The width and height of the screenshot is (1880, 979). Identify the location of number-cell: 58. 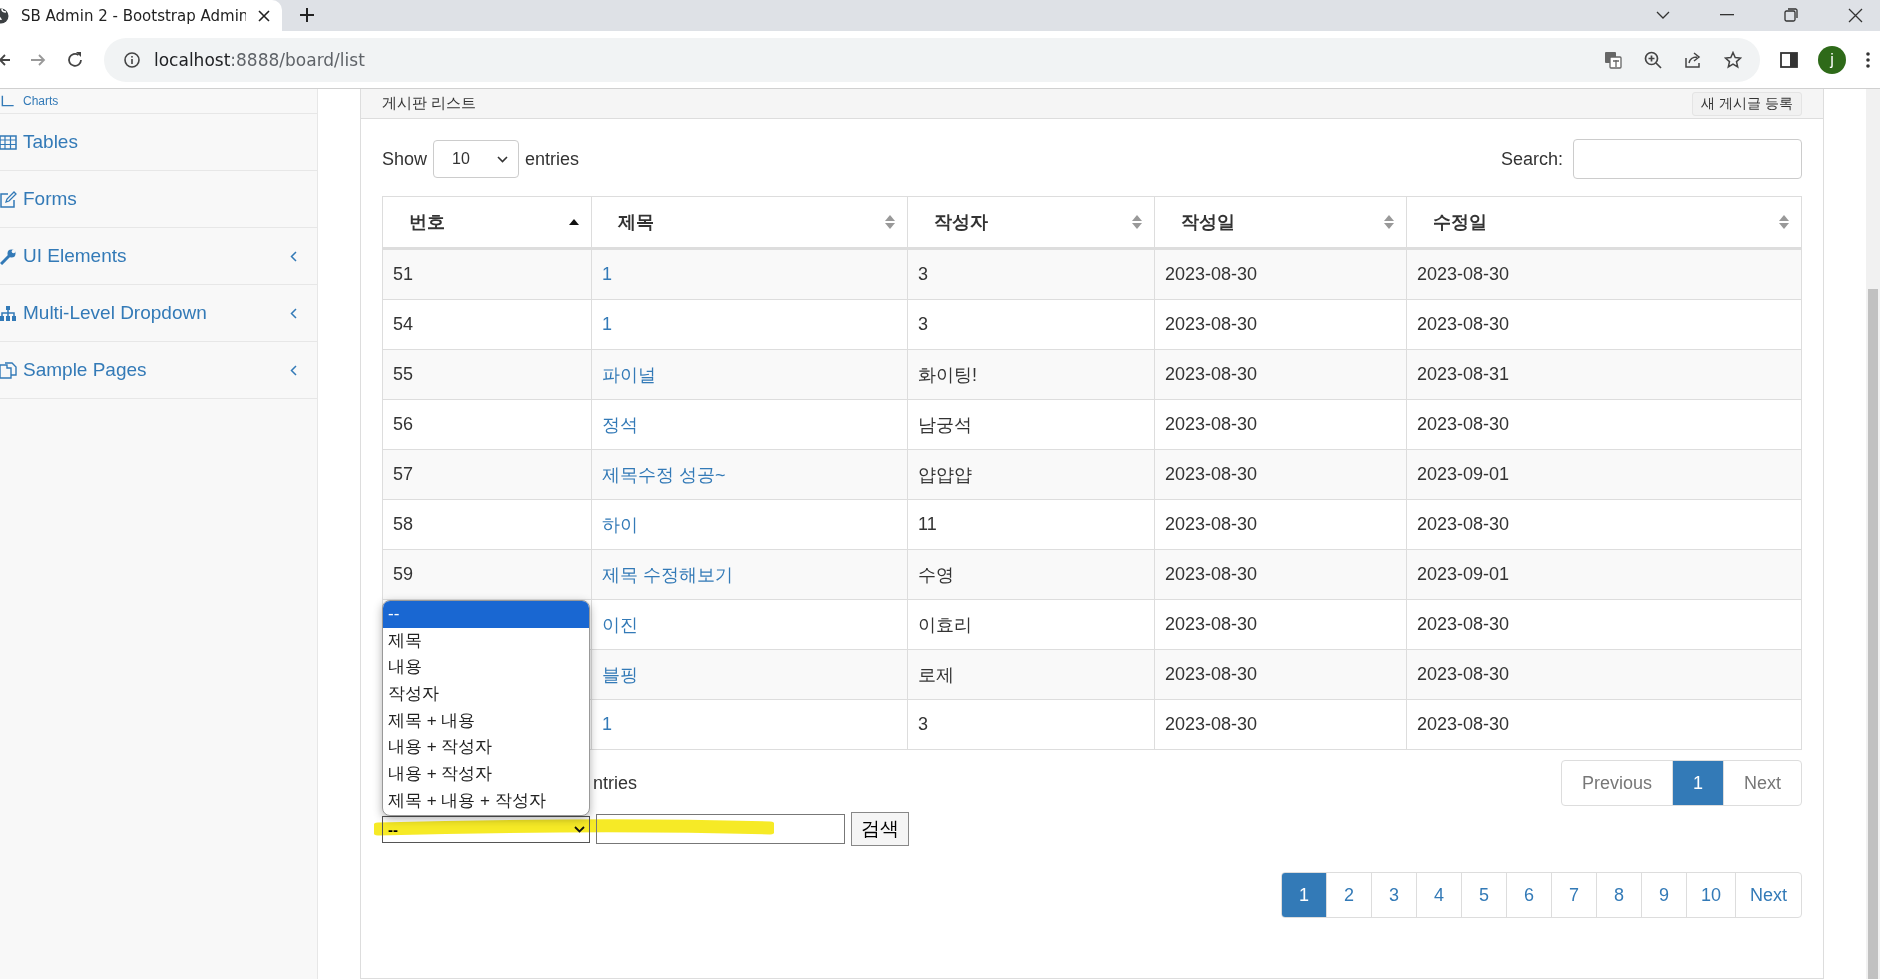
(487, 524).